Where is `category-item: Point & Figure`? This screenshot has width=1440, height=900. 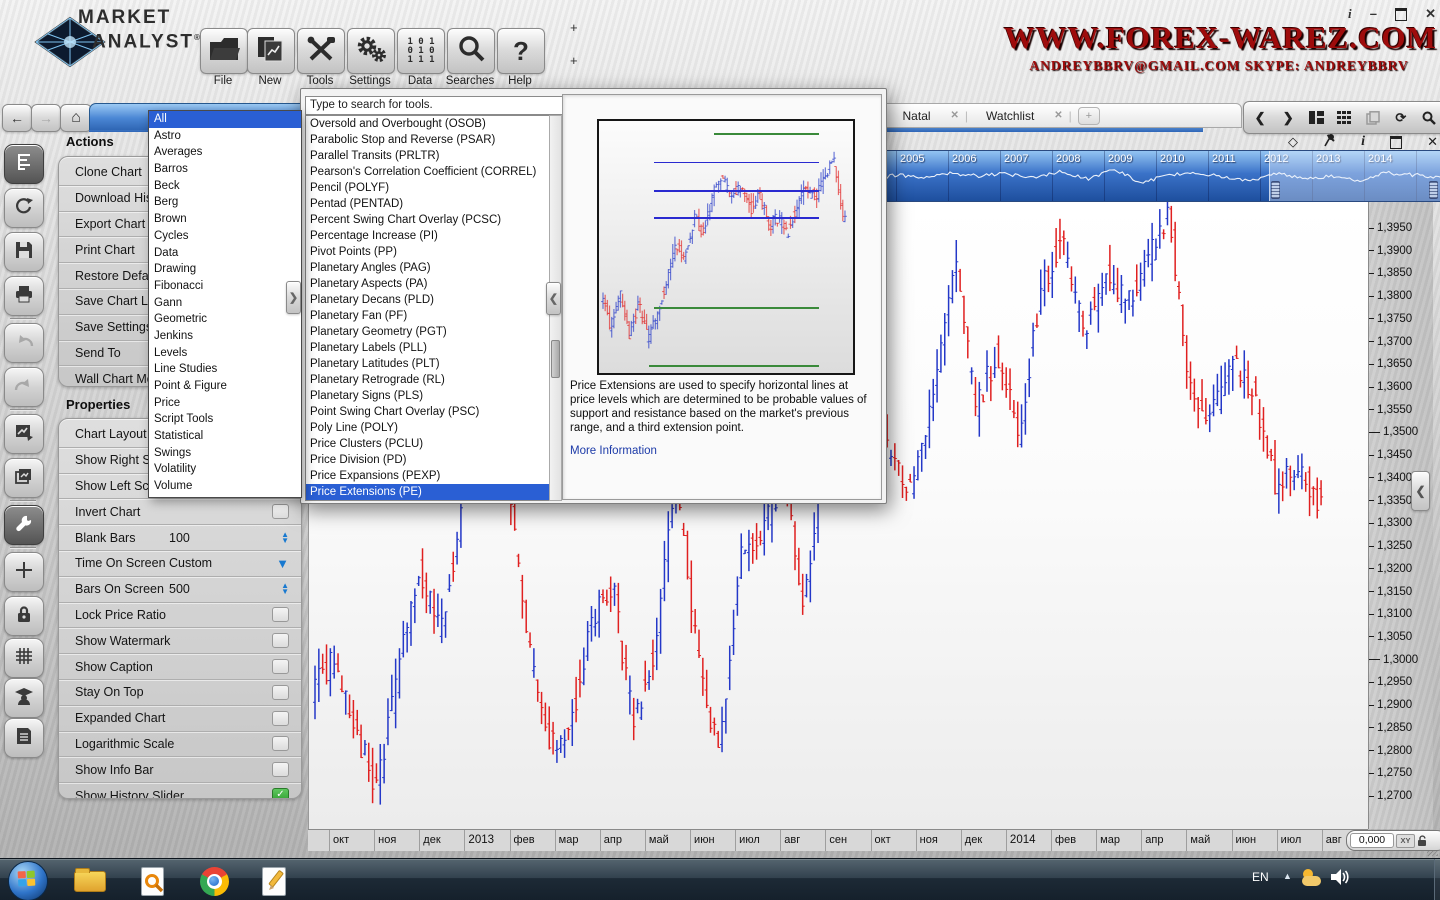
category-item: Point & Figure is located at coordinates (225, 386).